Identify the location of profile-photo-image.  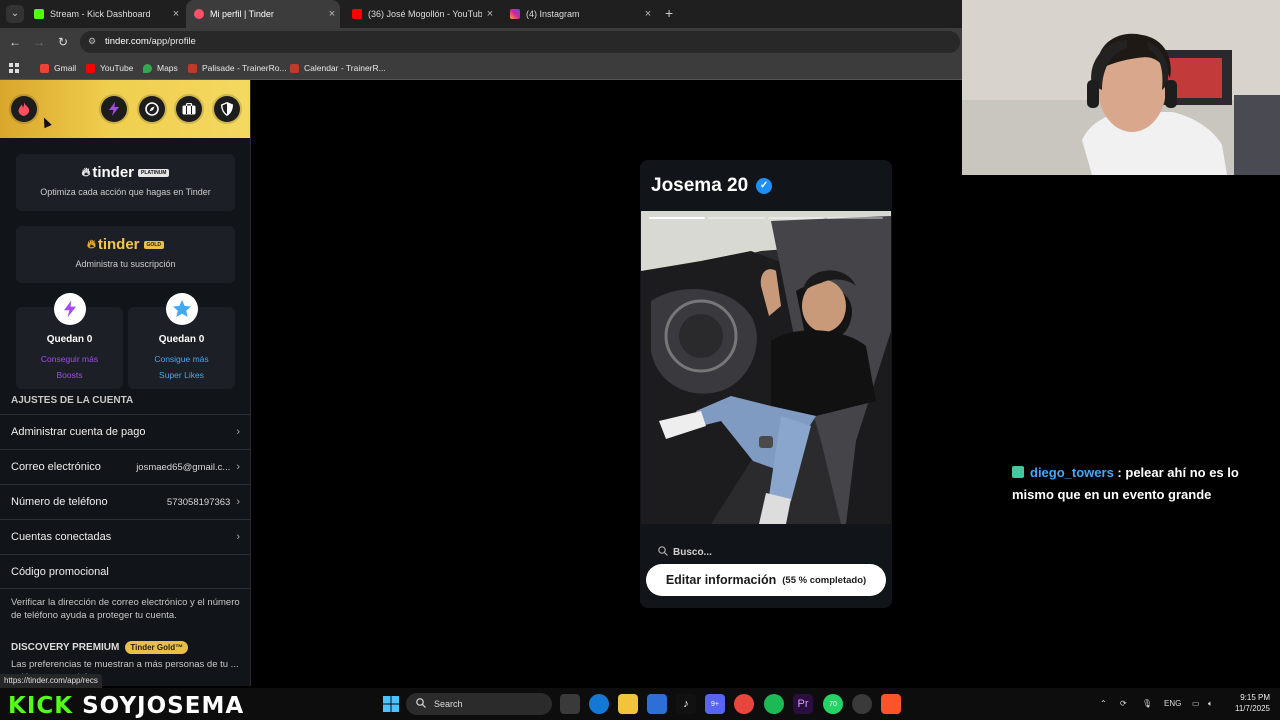
(766, 367).